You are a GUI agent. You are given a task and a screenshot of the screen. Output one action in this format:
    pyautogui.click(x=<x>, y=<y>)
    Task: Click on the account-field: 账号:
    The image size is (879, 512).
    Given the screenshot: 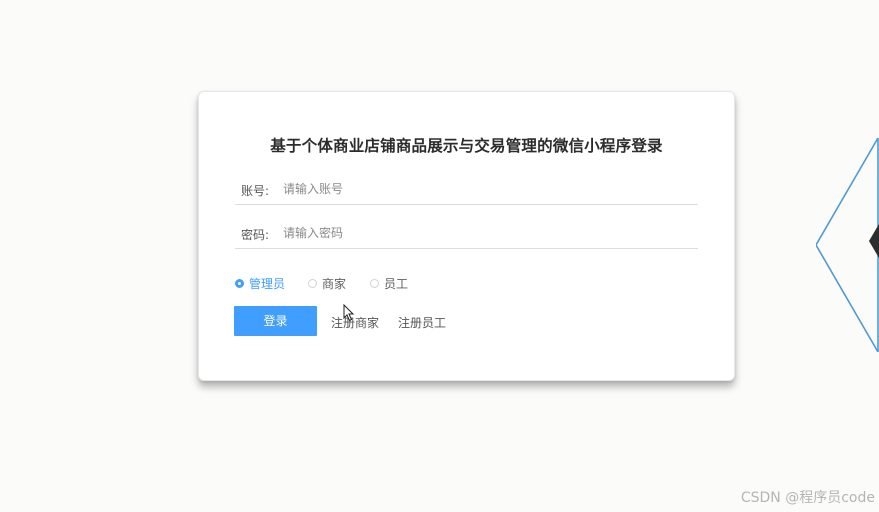 What is the action you would take?
    pyautogui.click(x=466, y=190)
    